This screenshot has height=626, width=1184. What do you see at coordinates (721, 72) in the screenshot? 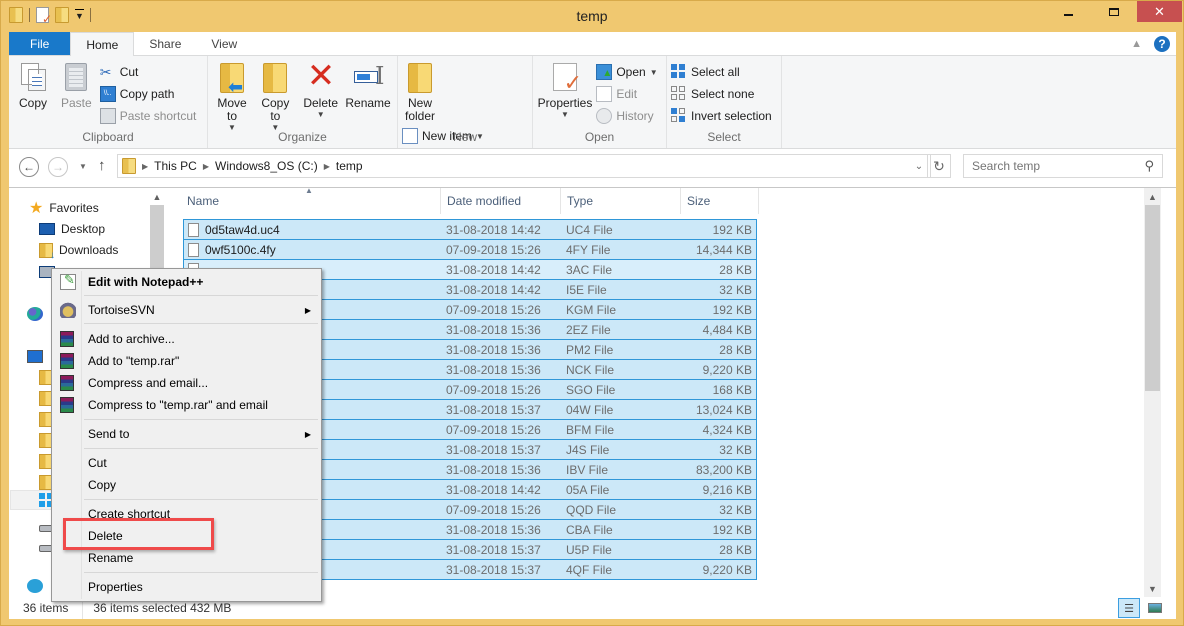
I see `select-all-button: Select all` at bounding box center [721, 72].